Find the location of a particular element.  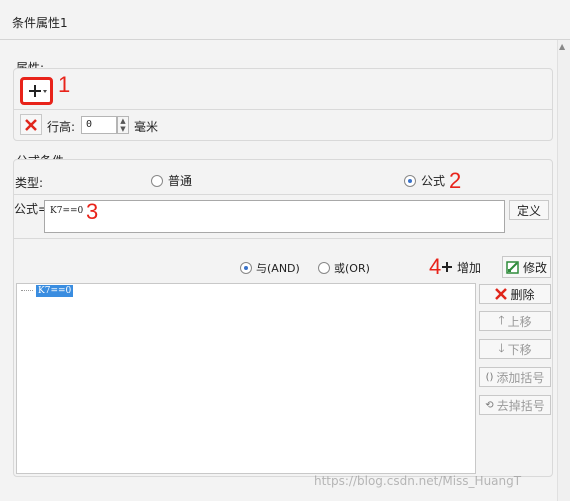

remove-bracket-label: 去掉括号 is located at coordinates (520, 405).